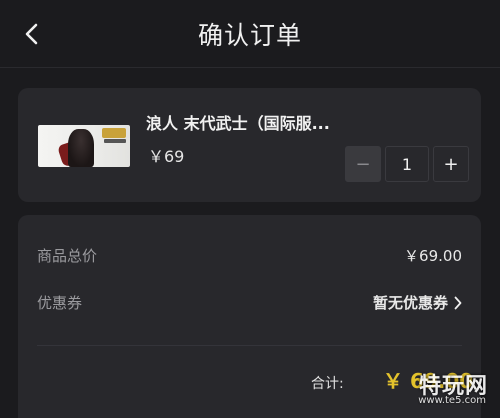 The width and height of the screenshot is (500, 418). I want to click on coupon-value: 暂无优惠券, so click(410, 303).